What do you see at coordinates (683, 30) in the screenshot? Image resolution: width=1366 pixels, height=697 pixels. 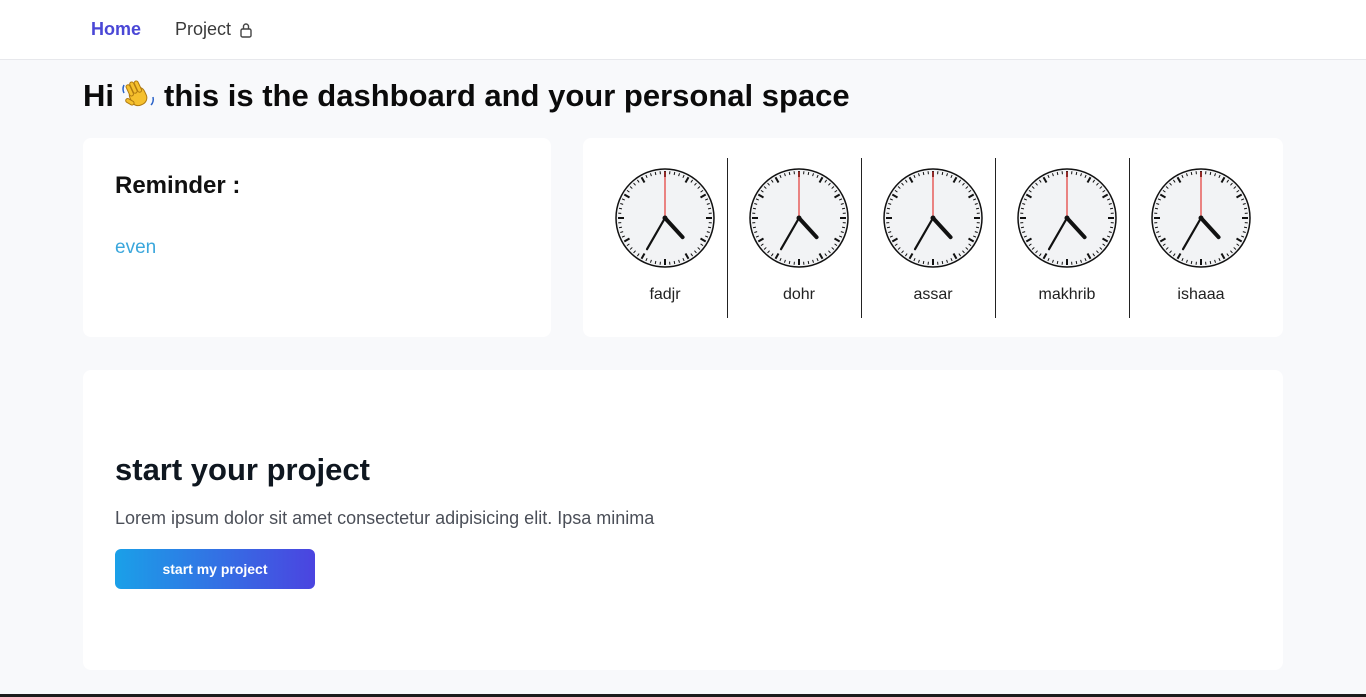 I see `top-navigation: Home Project` at bounding box center [683, 30].